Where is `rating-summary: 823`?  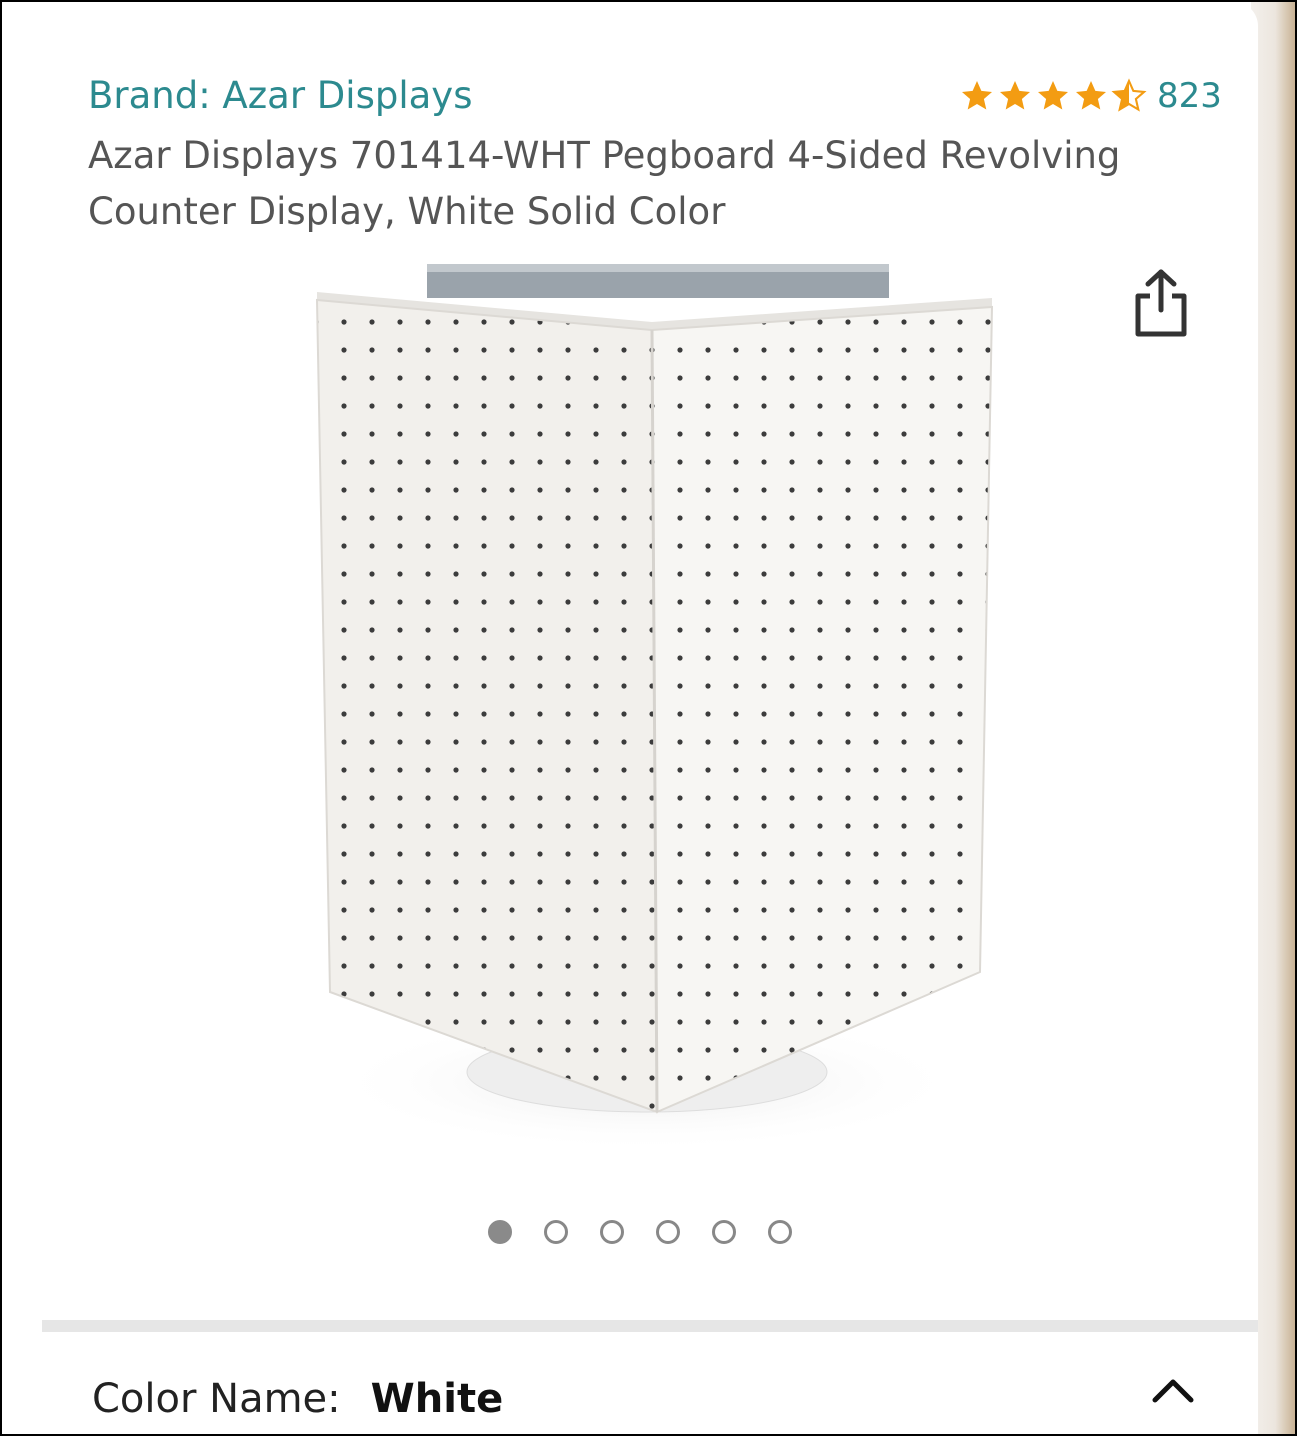 rating-summary: 823 is located at coordinates (1090, 96).